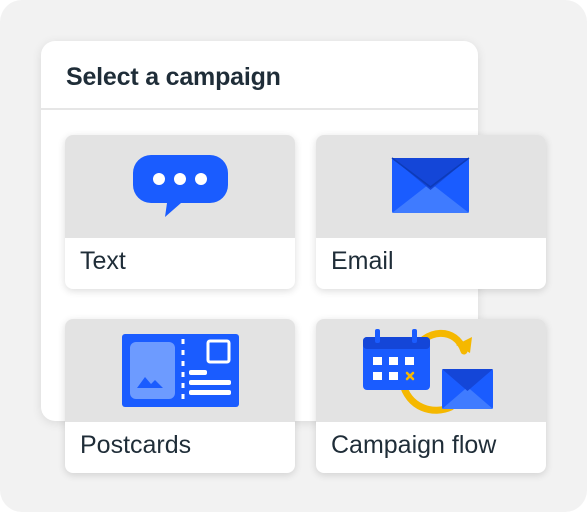  Describe the element at coordinates (362, 261) in the screenshot. I see `card-label-email: Email` at that location.